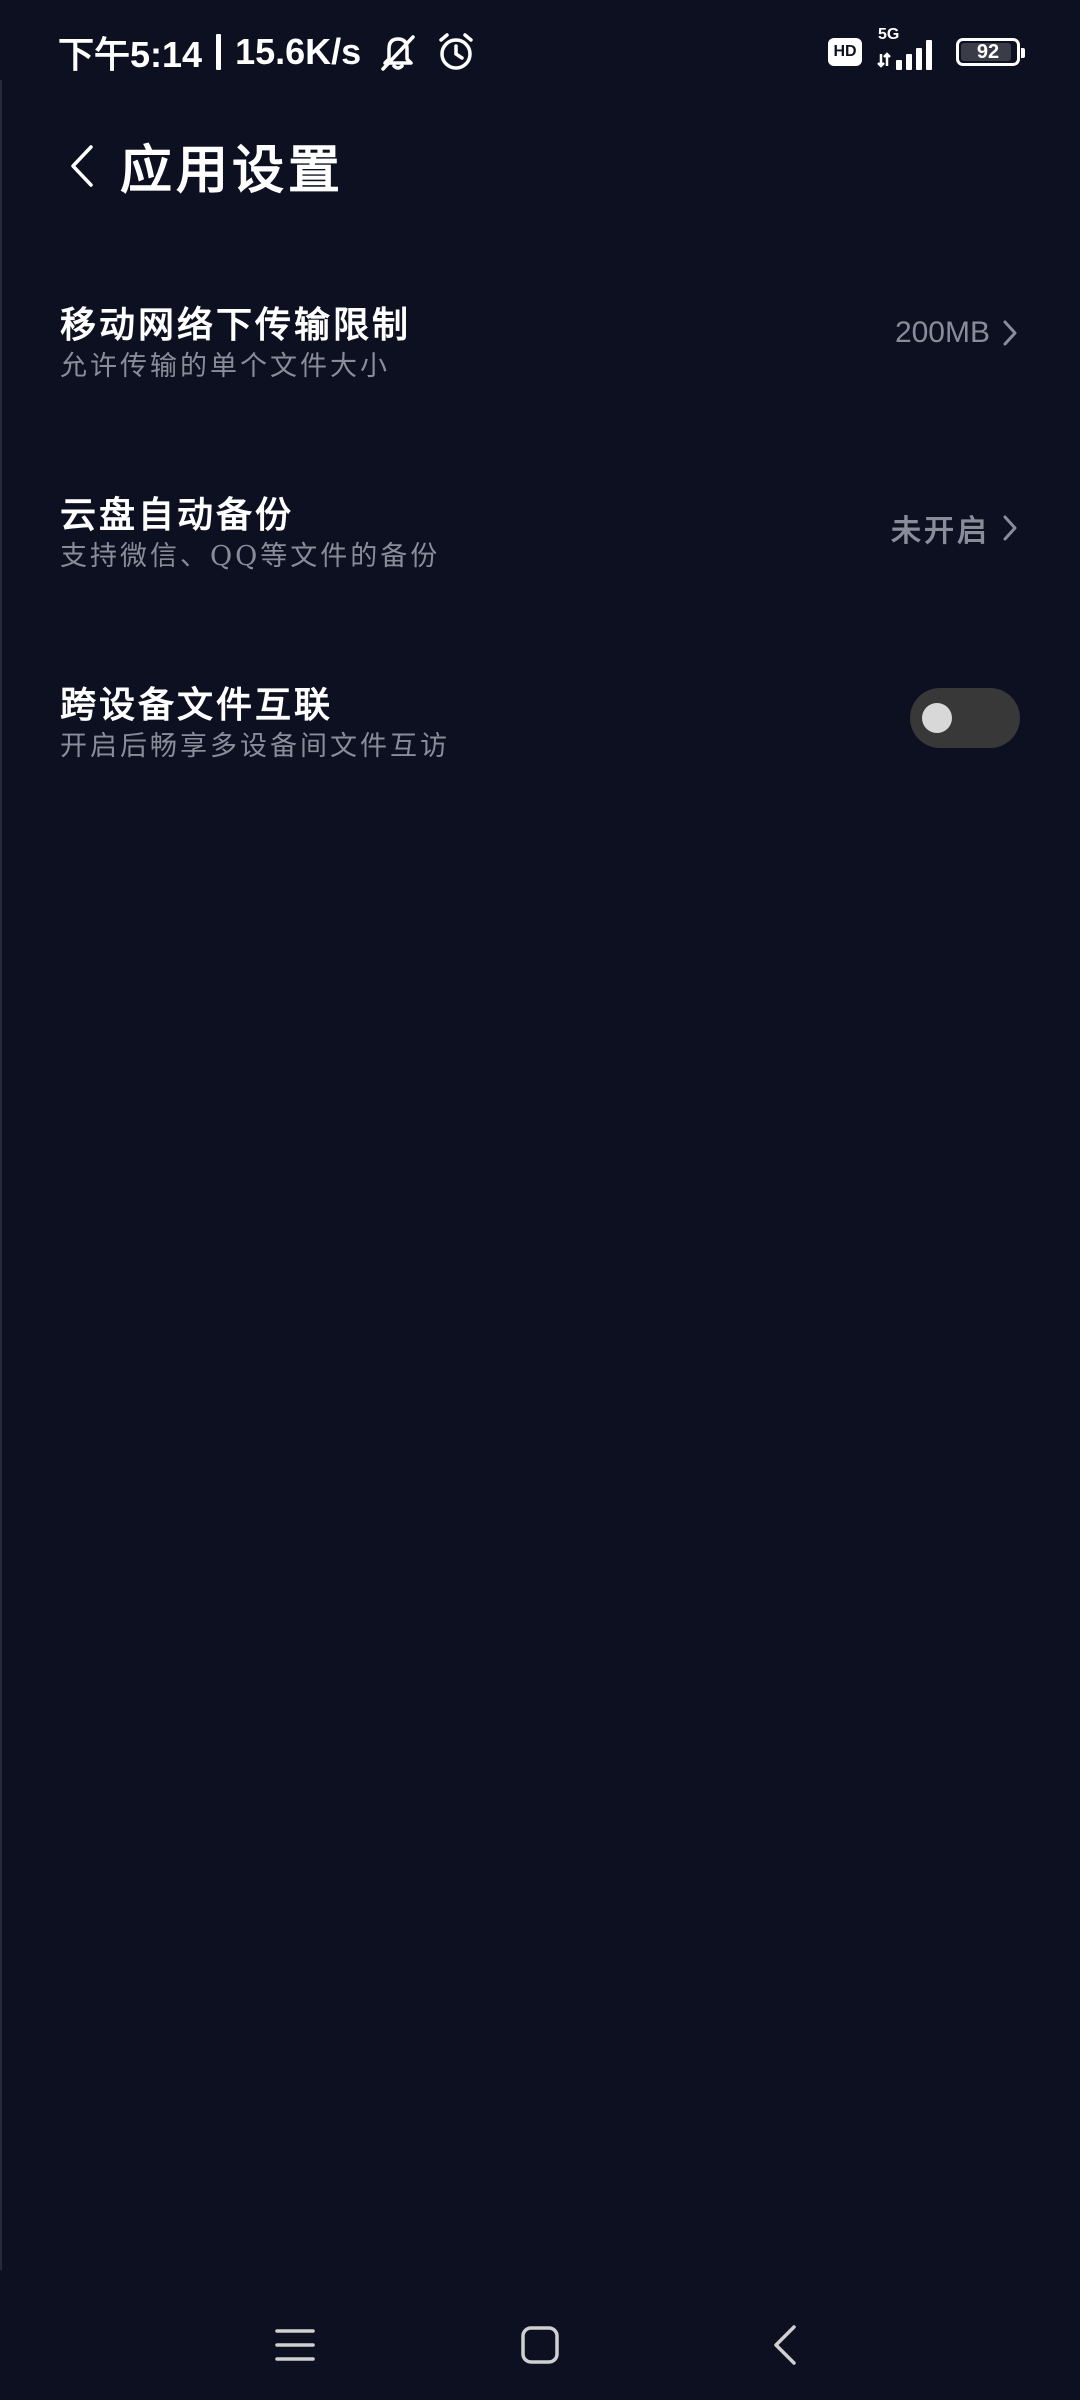 The width and height of the screenshot is (1080, 2400). I want to click on cross-device-toggle, so click(965, 718).